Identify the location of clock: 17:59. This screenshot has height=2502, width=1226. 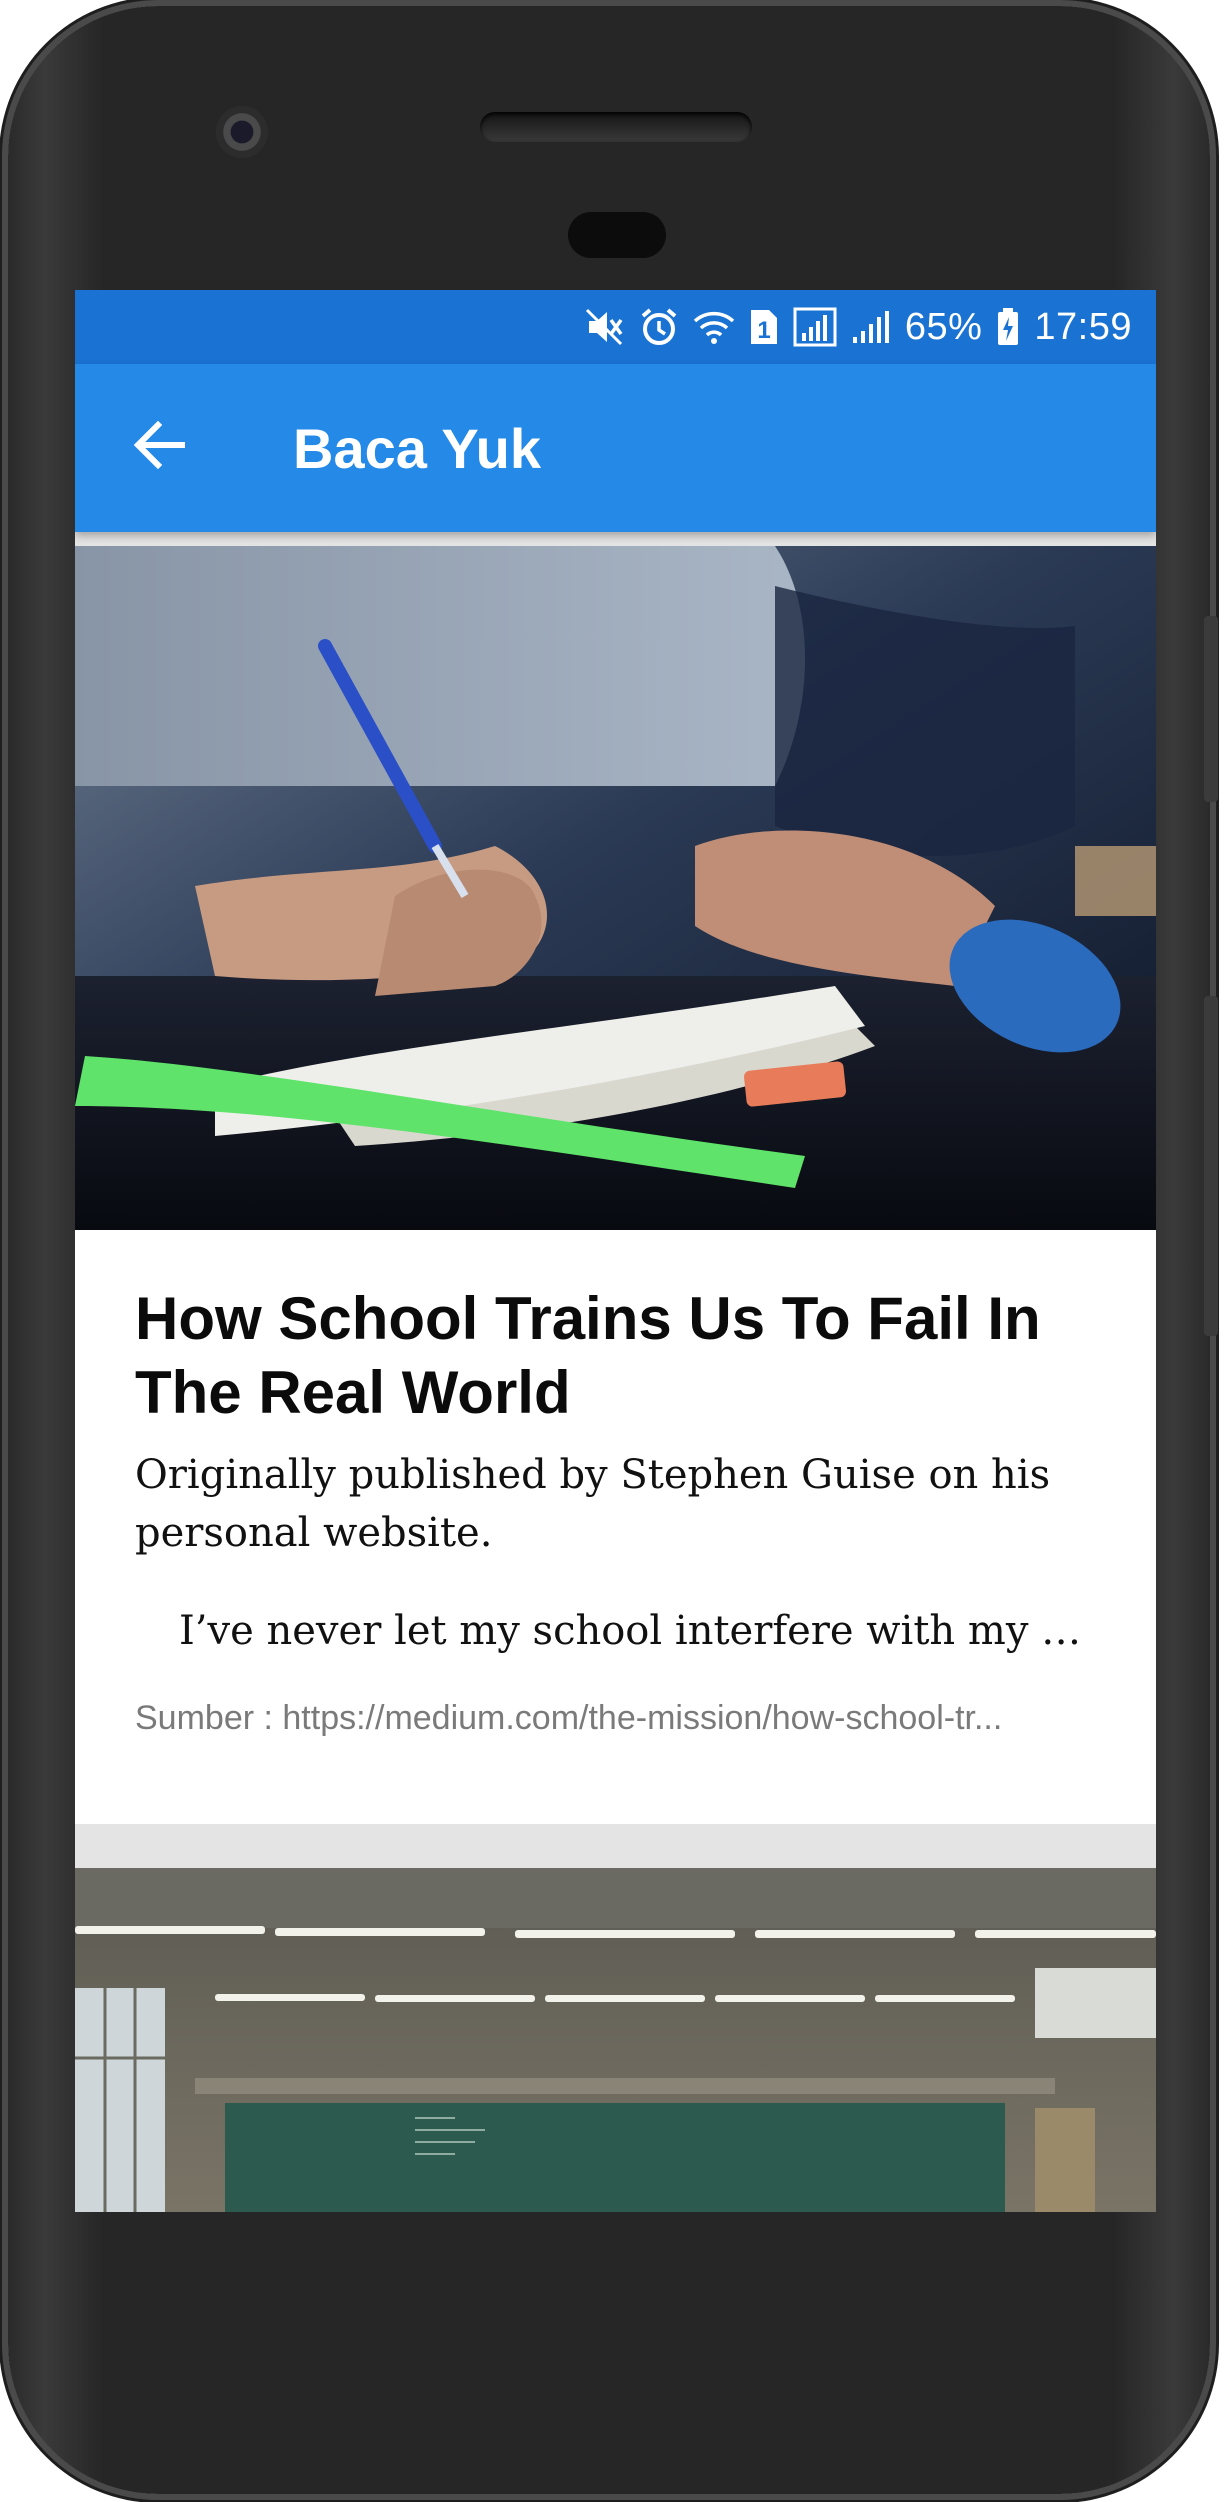
(1083, 326).